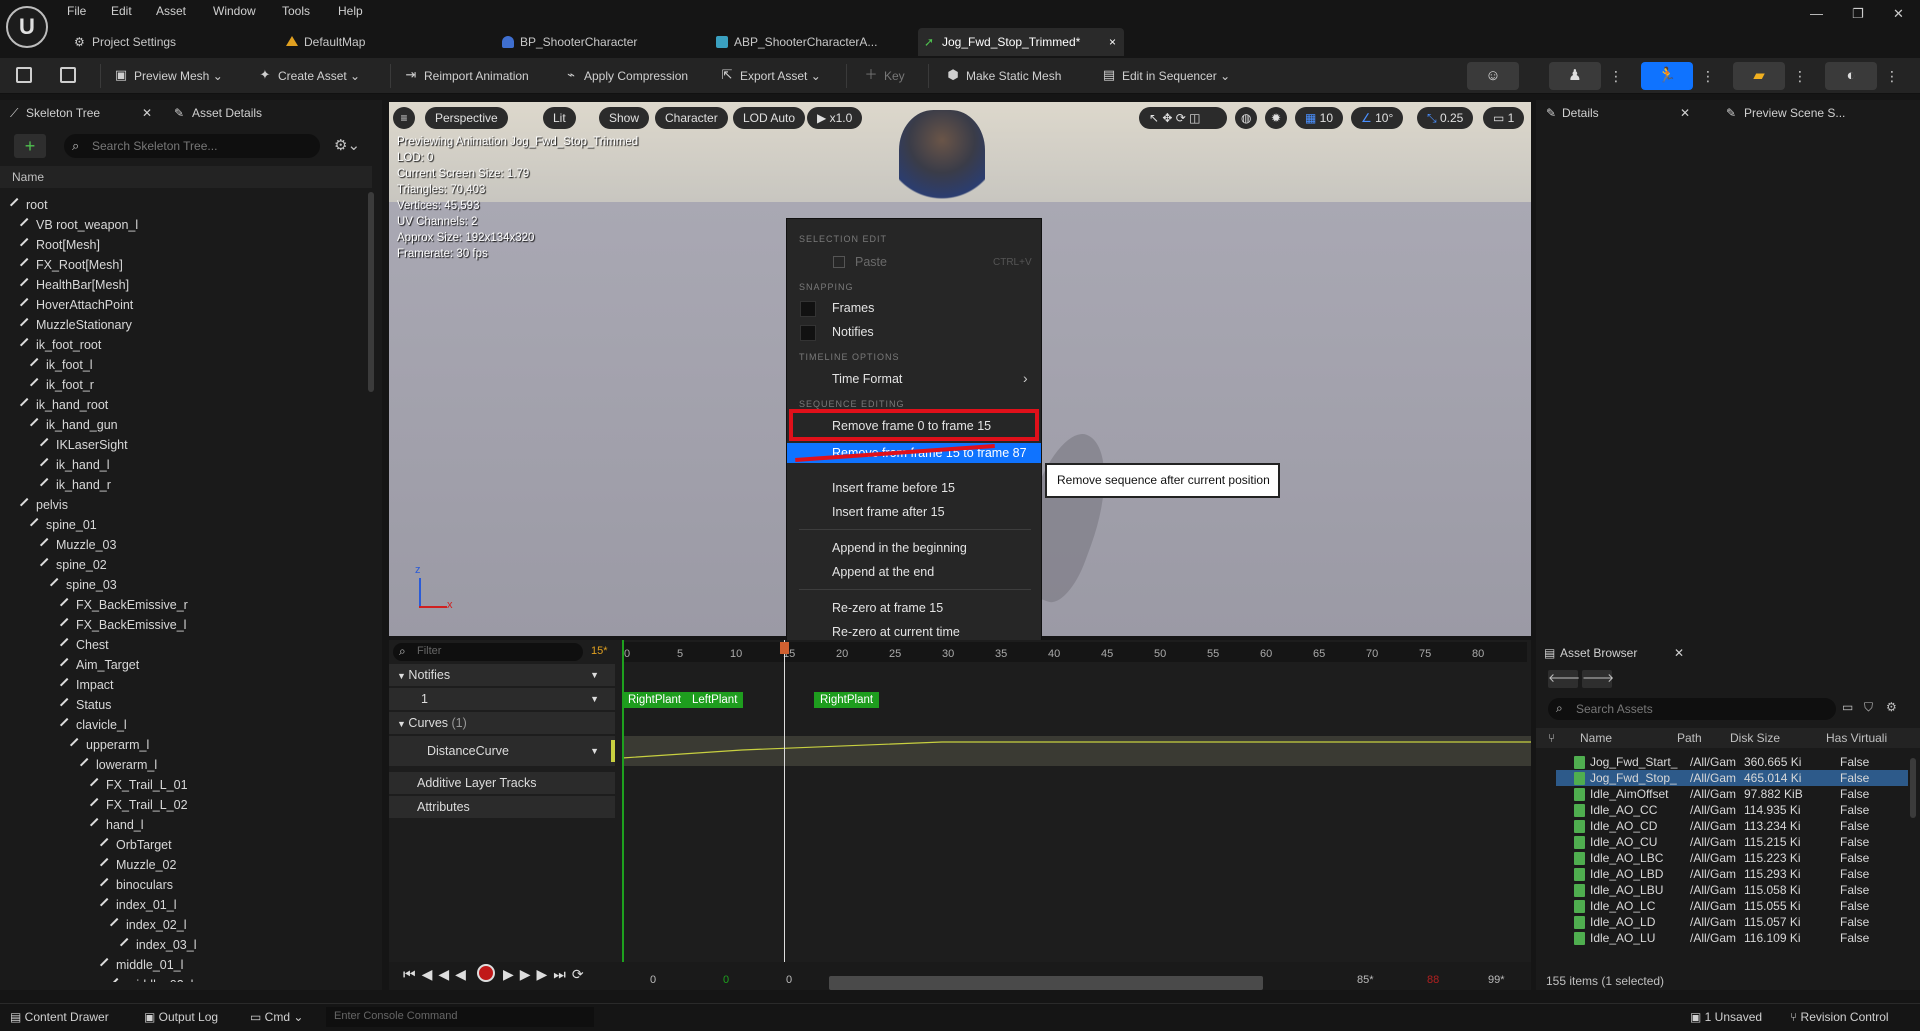 The width and height of the screenshot is (1920, 1031). Describe the element at coordinates (769, 76) in the screenshot. I see `export-asset-button: ⇱ Export Asset ⌄` at that location.